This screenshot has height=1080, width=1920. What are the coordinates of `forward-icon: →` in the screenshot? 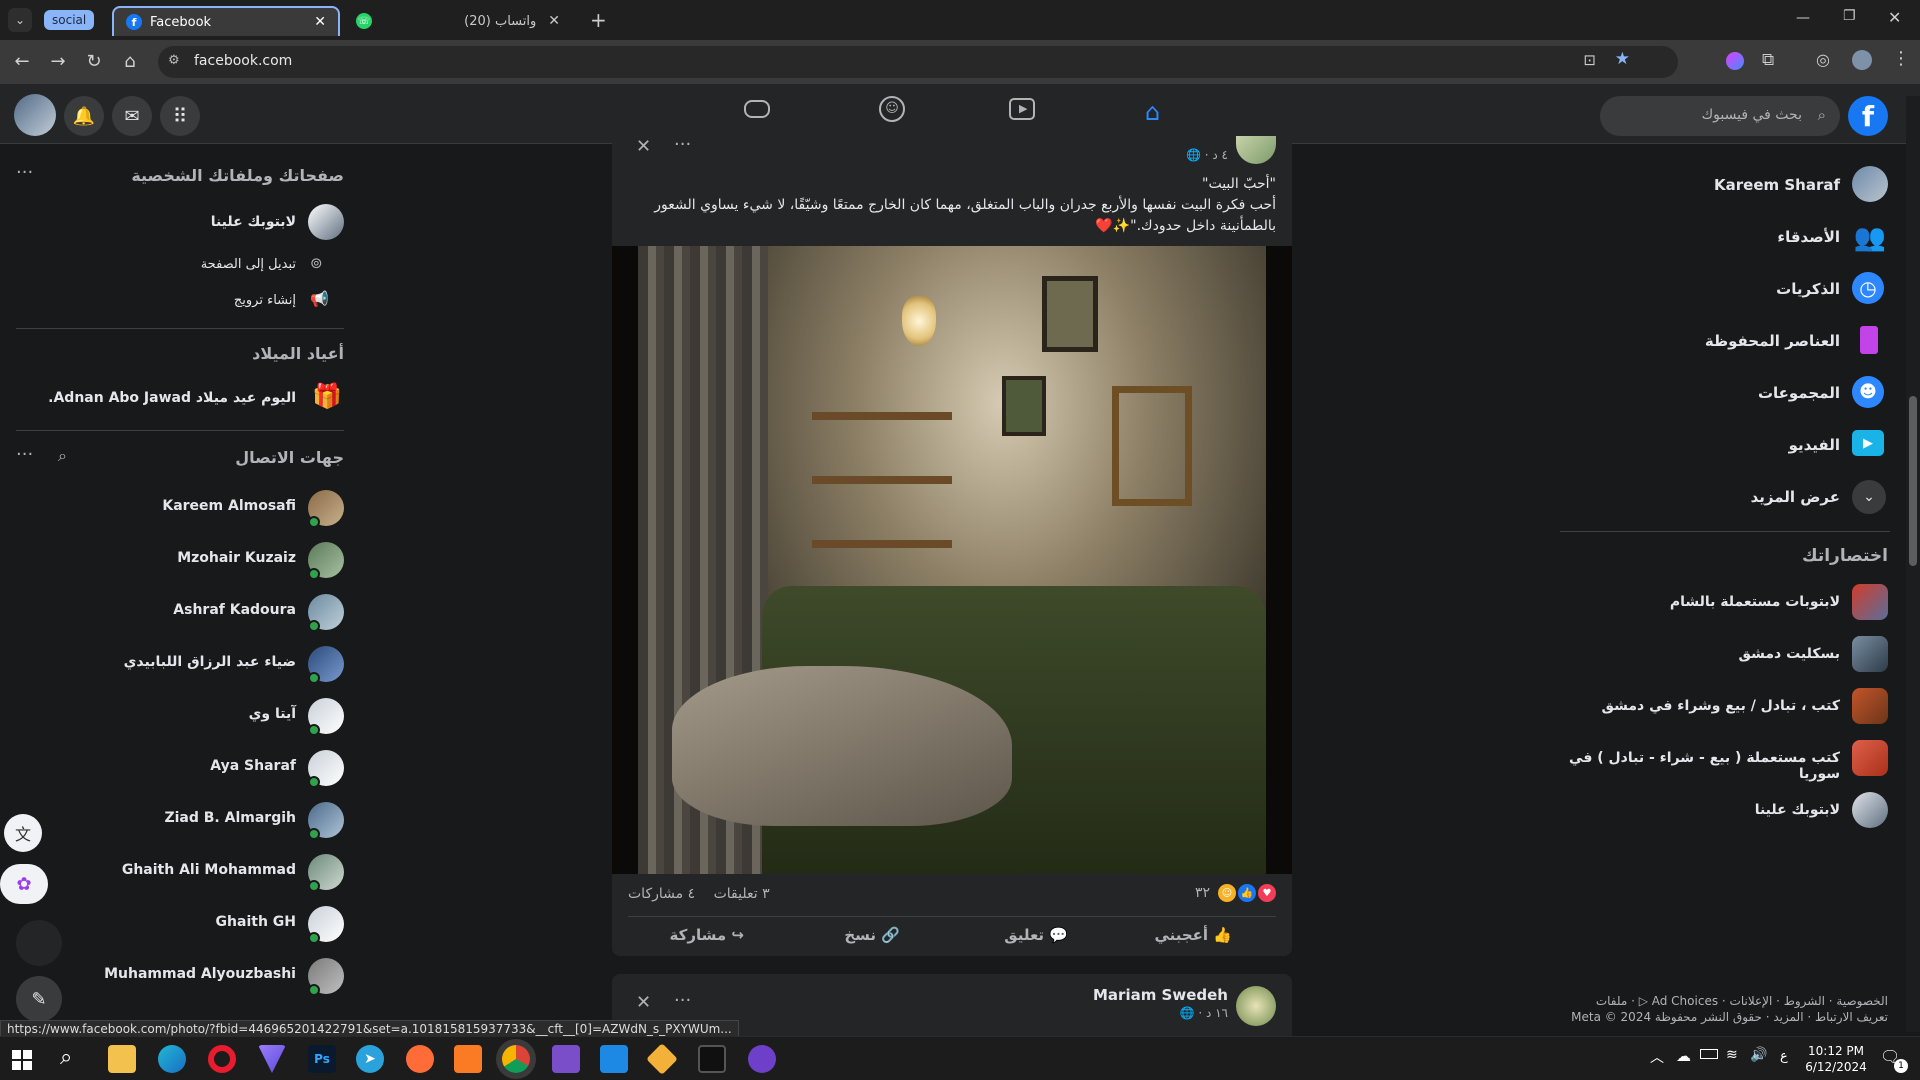 It's located at (58, 62).